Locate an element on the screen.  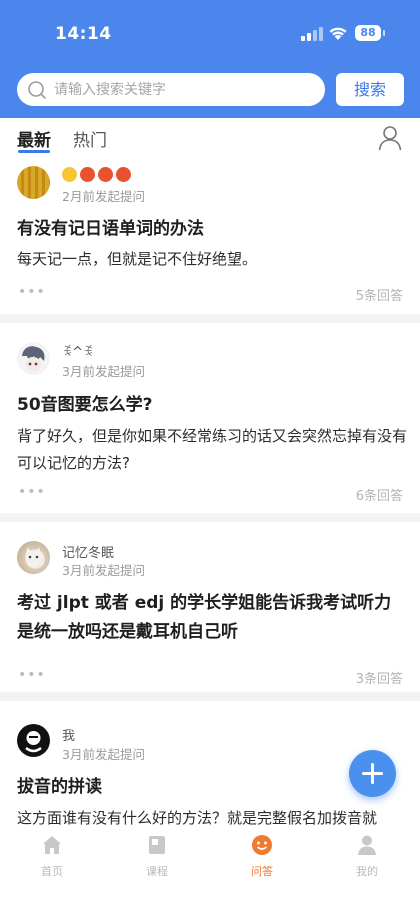
tab-bar: 最新 热门 is located at coordinates (210, 138).